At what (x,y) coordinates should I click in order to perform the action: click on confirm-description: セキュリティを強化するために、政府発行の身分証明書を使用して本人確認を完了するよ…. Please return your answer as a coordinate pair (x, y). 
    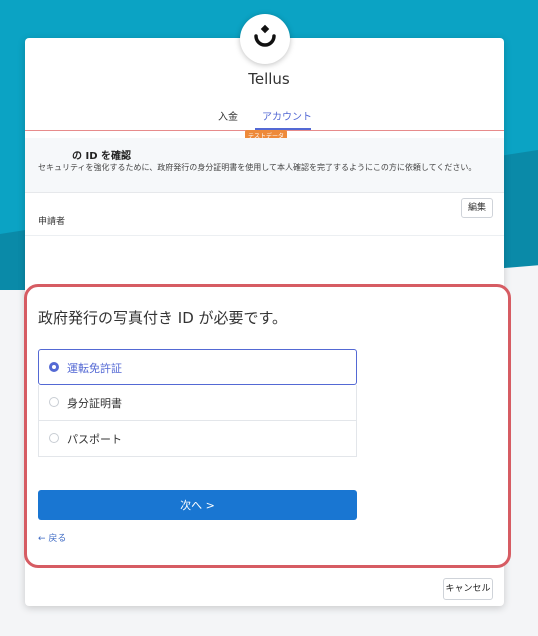
    Looking at the image, I should click on (257, 167).